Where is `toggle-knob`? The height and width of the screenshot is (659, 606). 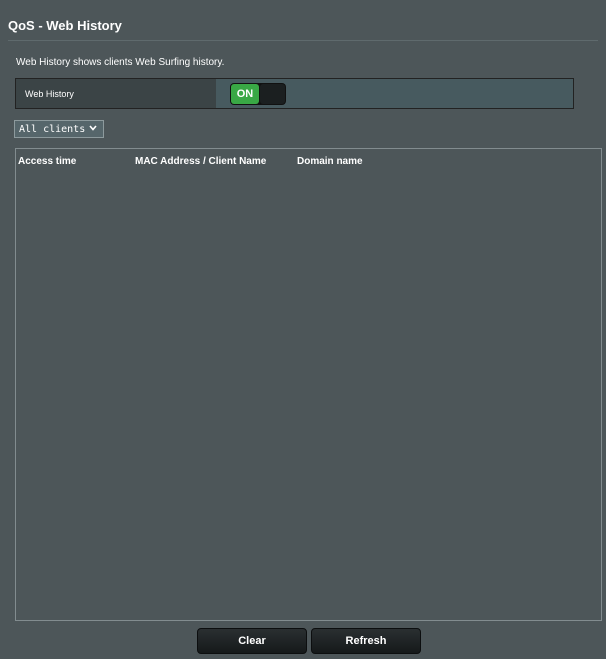 toggle-knob is located at coordinates (272, 94).